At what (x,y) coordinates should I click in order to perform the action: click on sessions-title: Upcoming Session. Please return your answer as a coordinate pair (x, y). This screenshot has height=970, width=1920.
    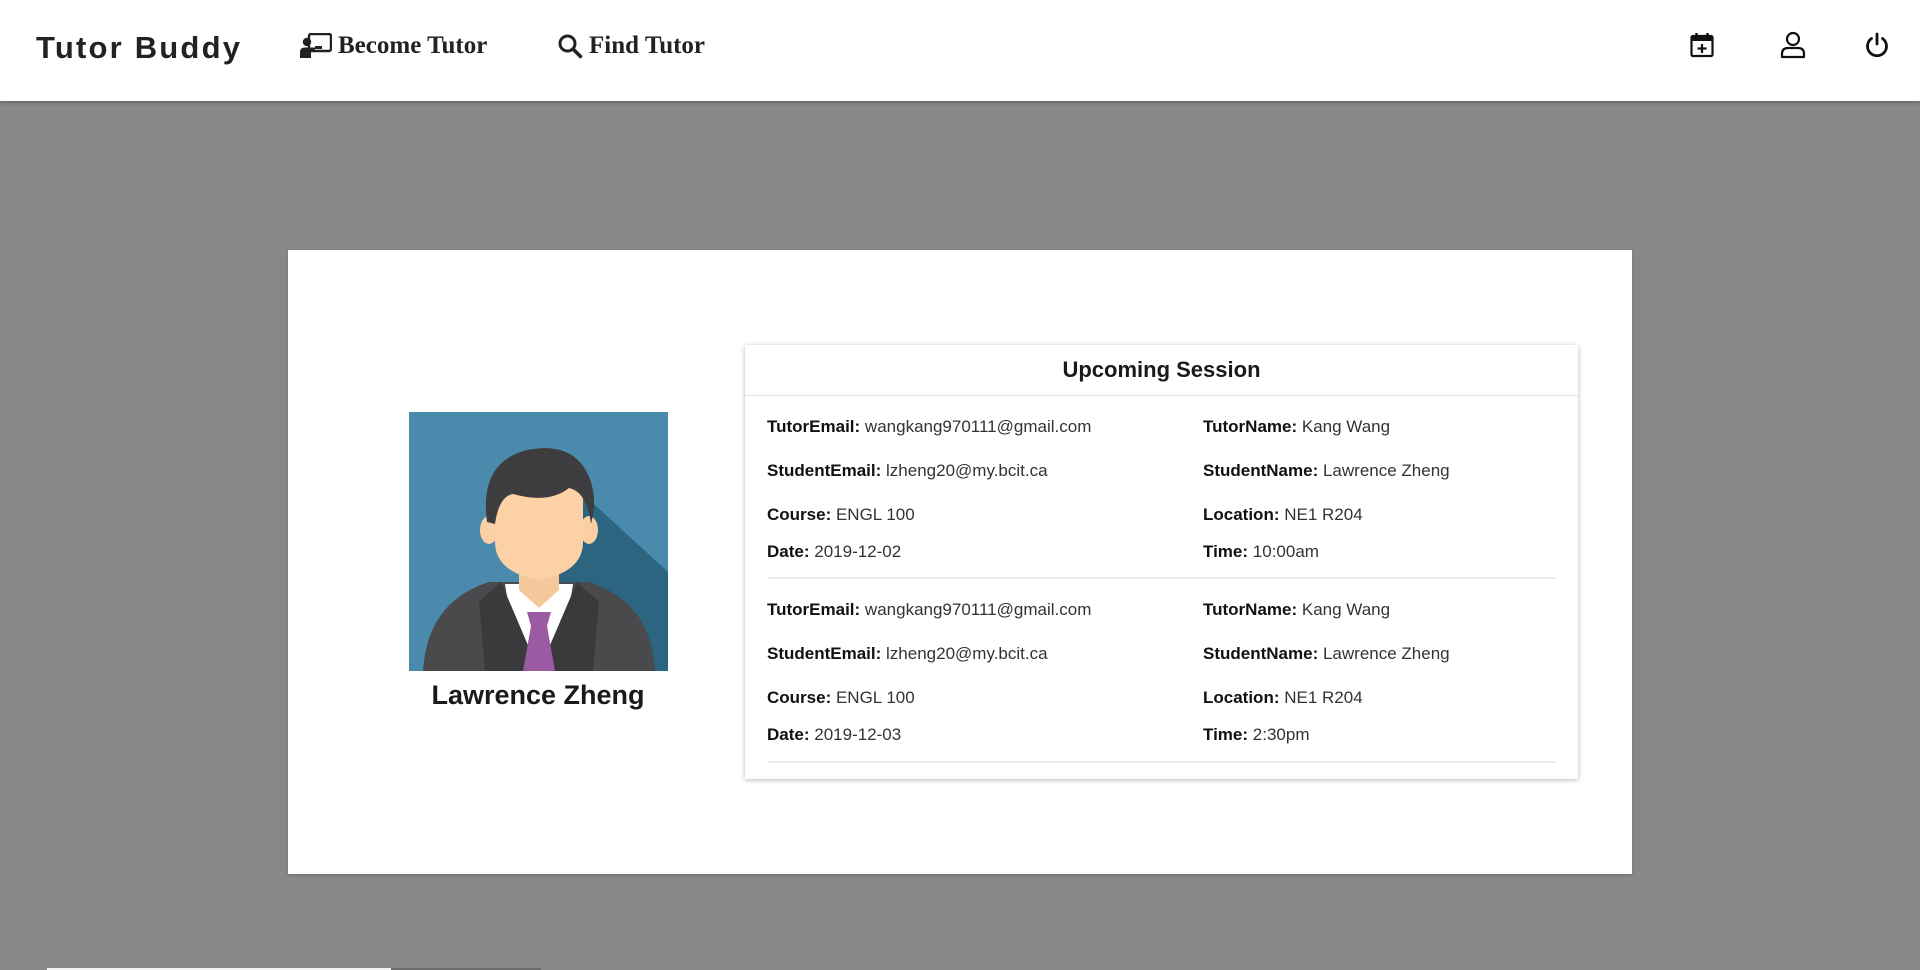
    Looking at the image, I should click on (1161, 370).